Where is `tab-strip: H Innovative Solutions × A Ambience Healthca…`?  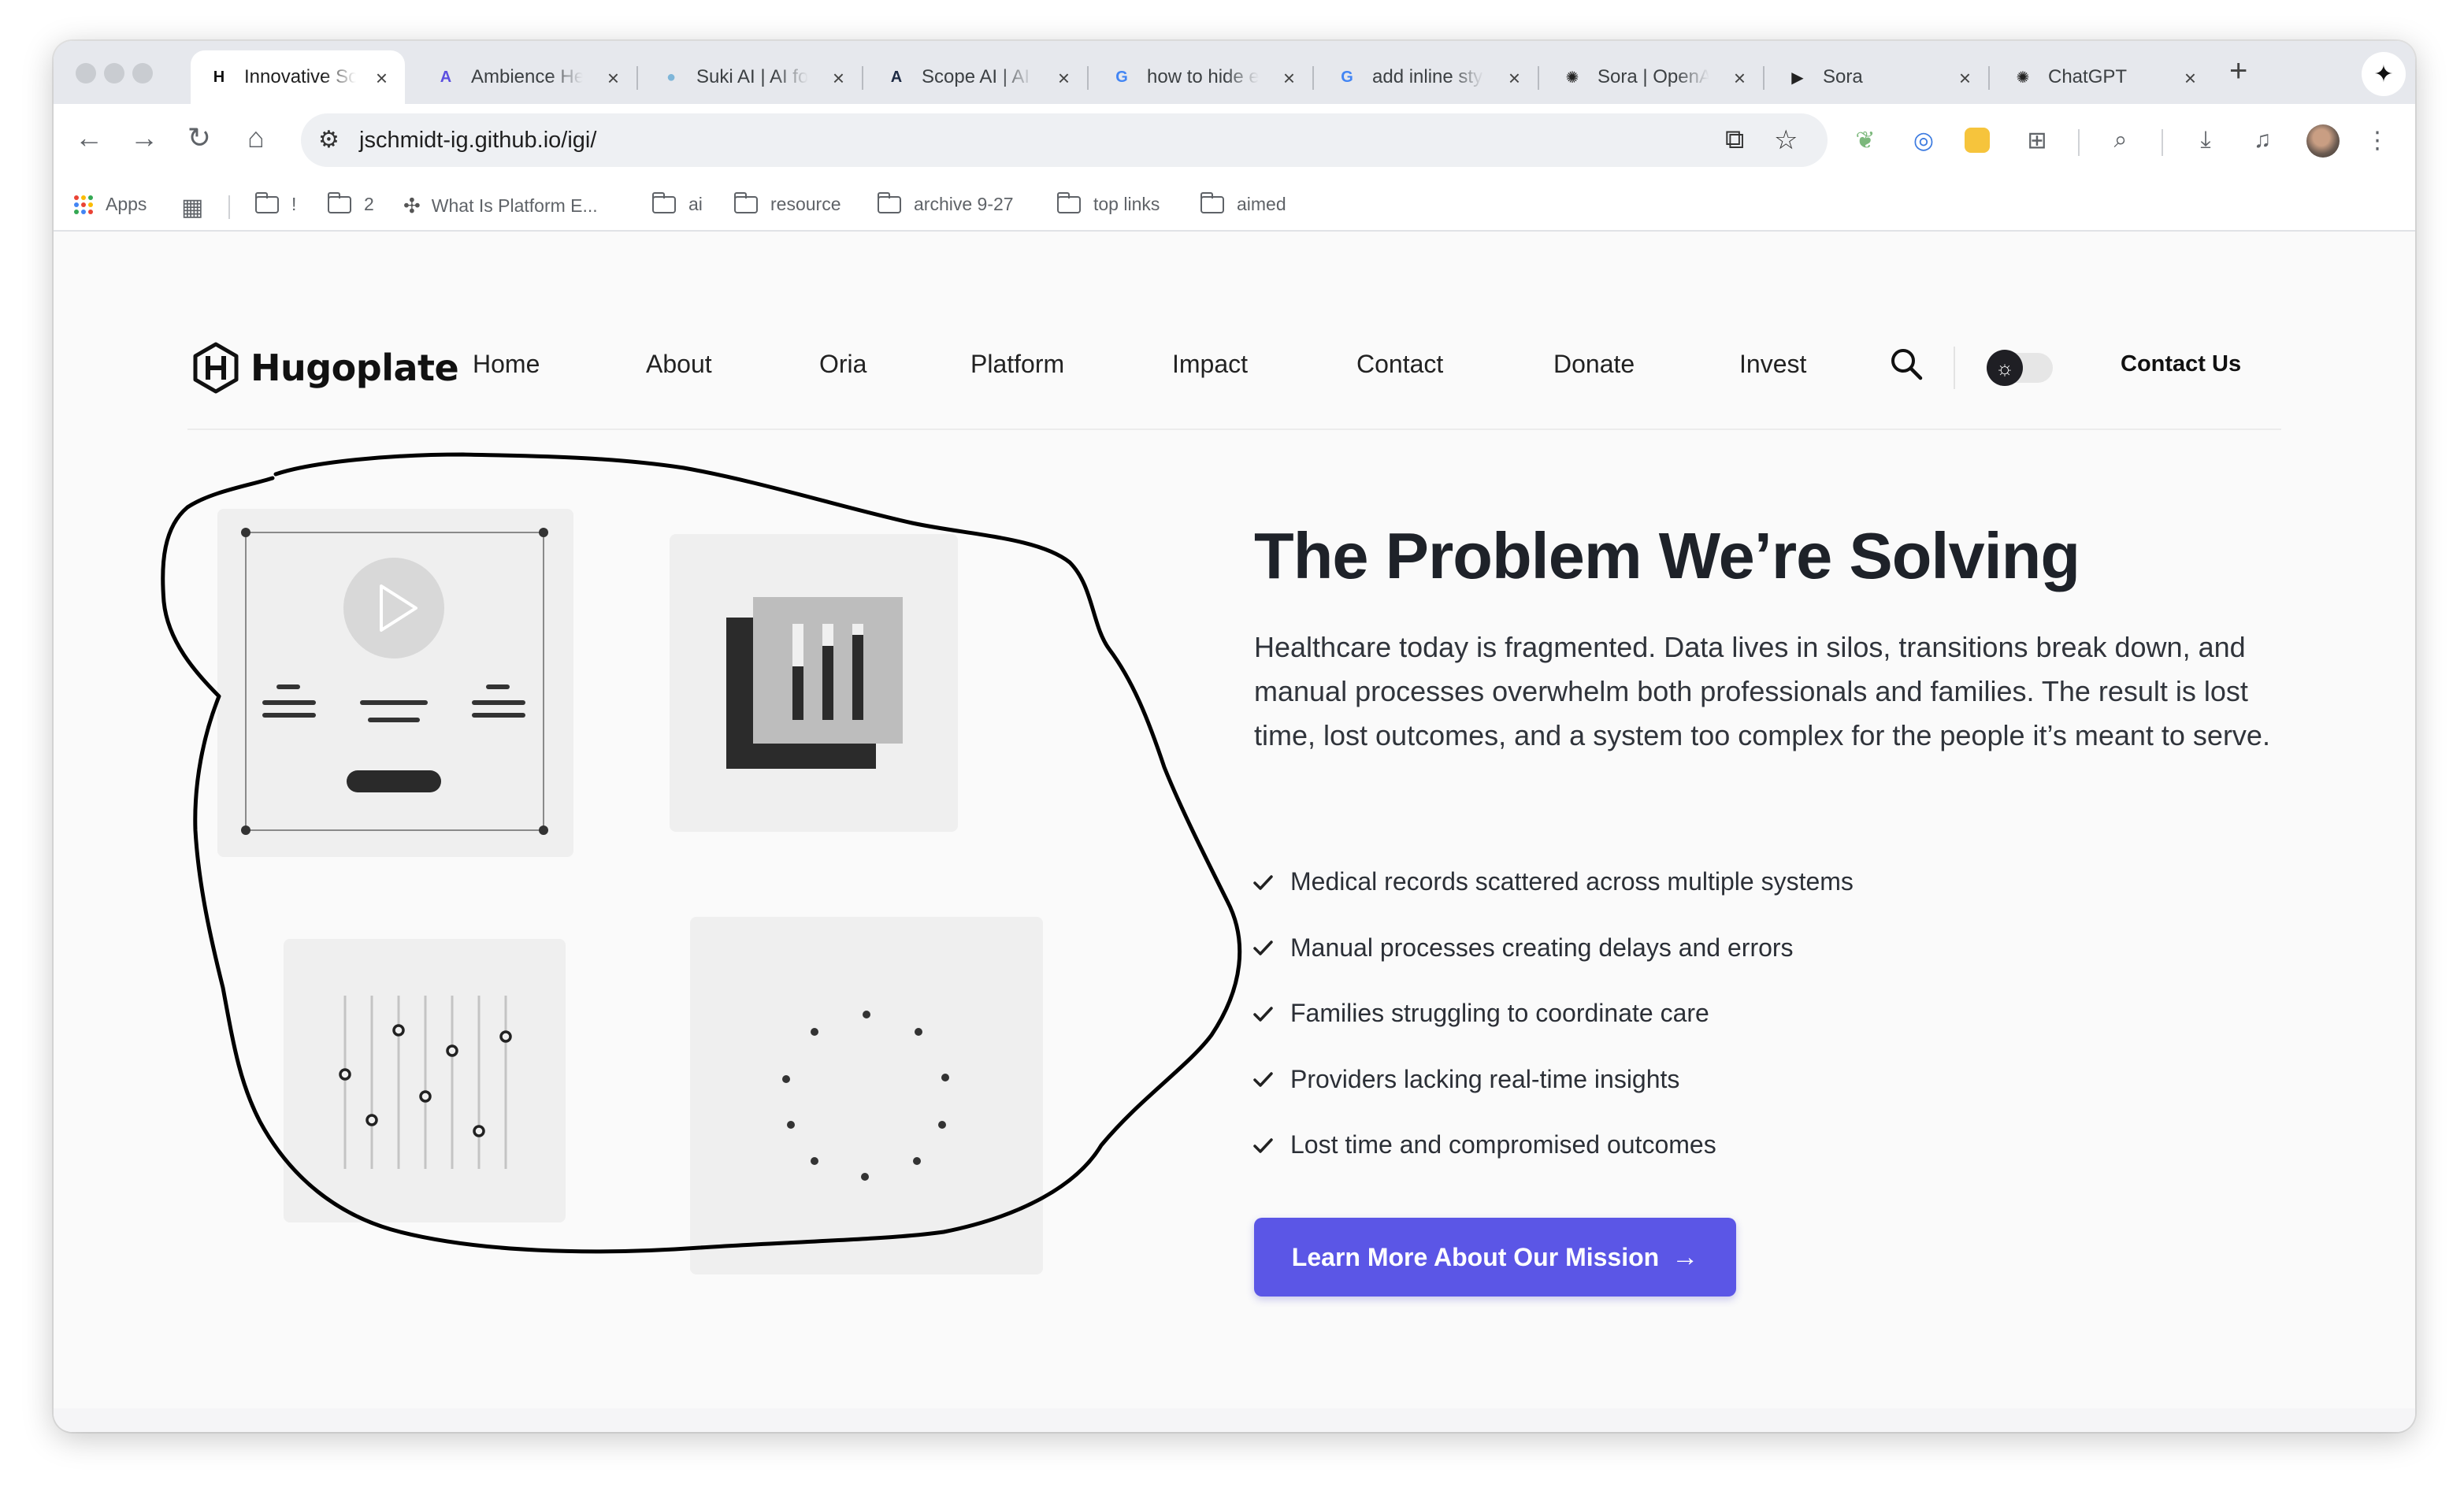
tab-strip: H Innovative Solutions × A Ambience Healthca… is located at coordinates (1234, 72).